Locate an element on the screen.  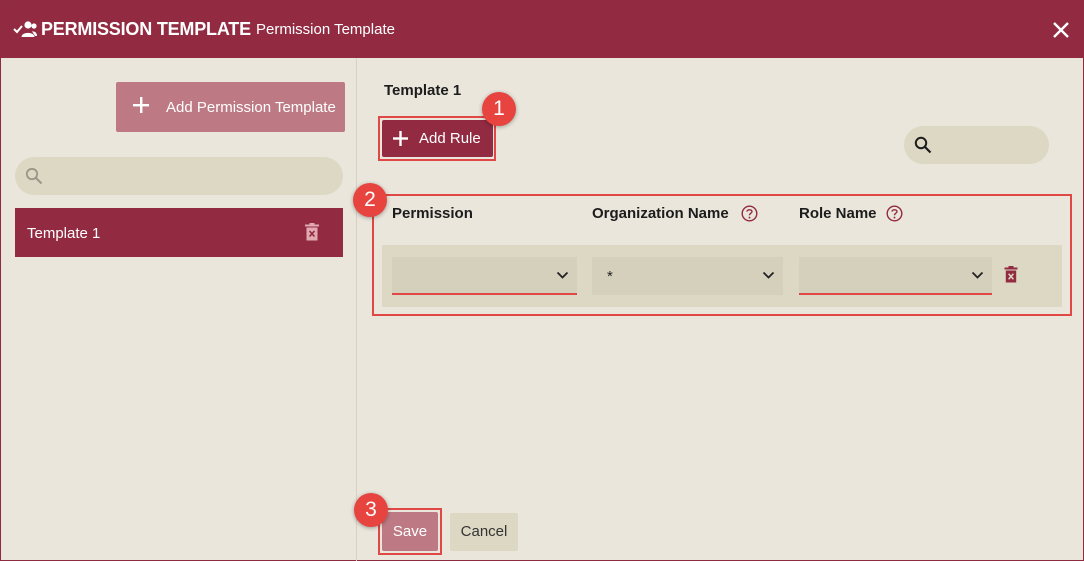
add-permission-template-label: Add Permission Template is located at coordinates (251, 107).